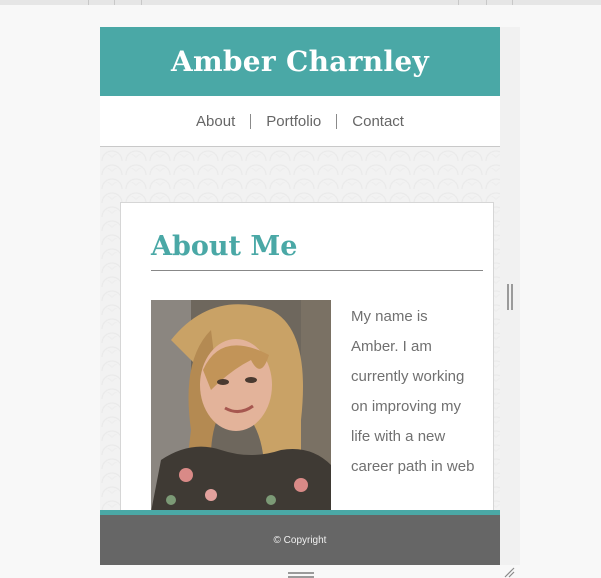 The width and height of the screenshot is (601, 578). I want to click on resize-corner-icon, so click(509, 572).